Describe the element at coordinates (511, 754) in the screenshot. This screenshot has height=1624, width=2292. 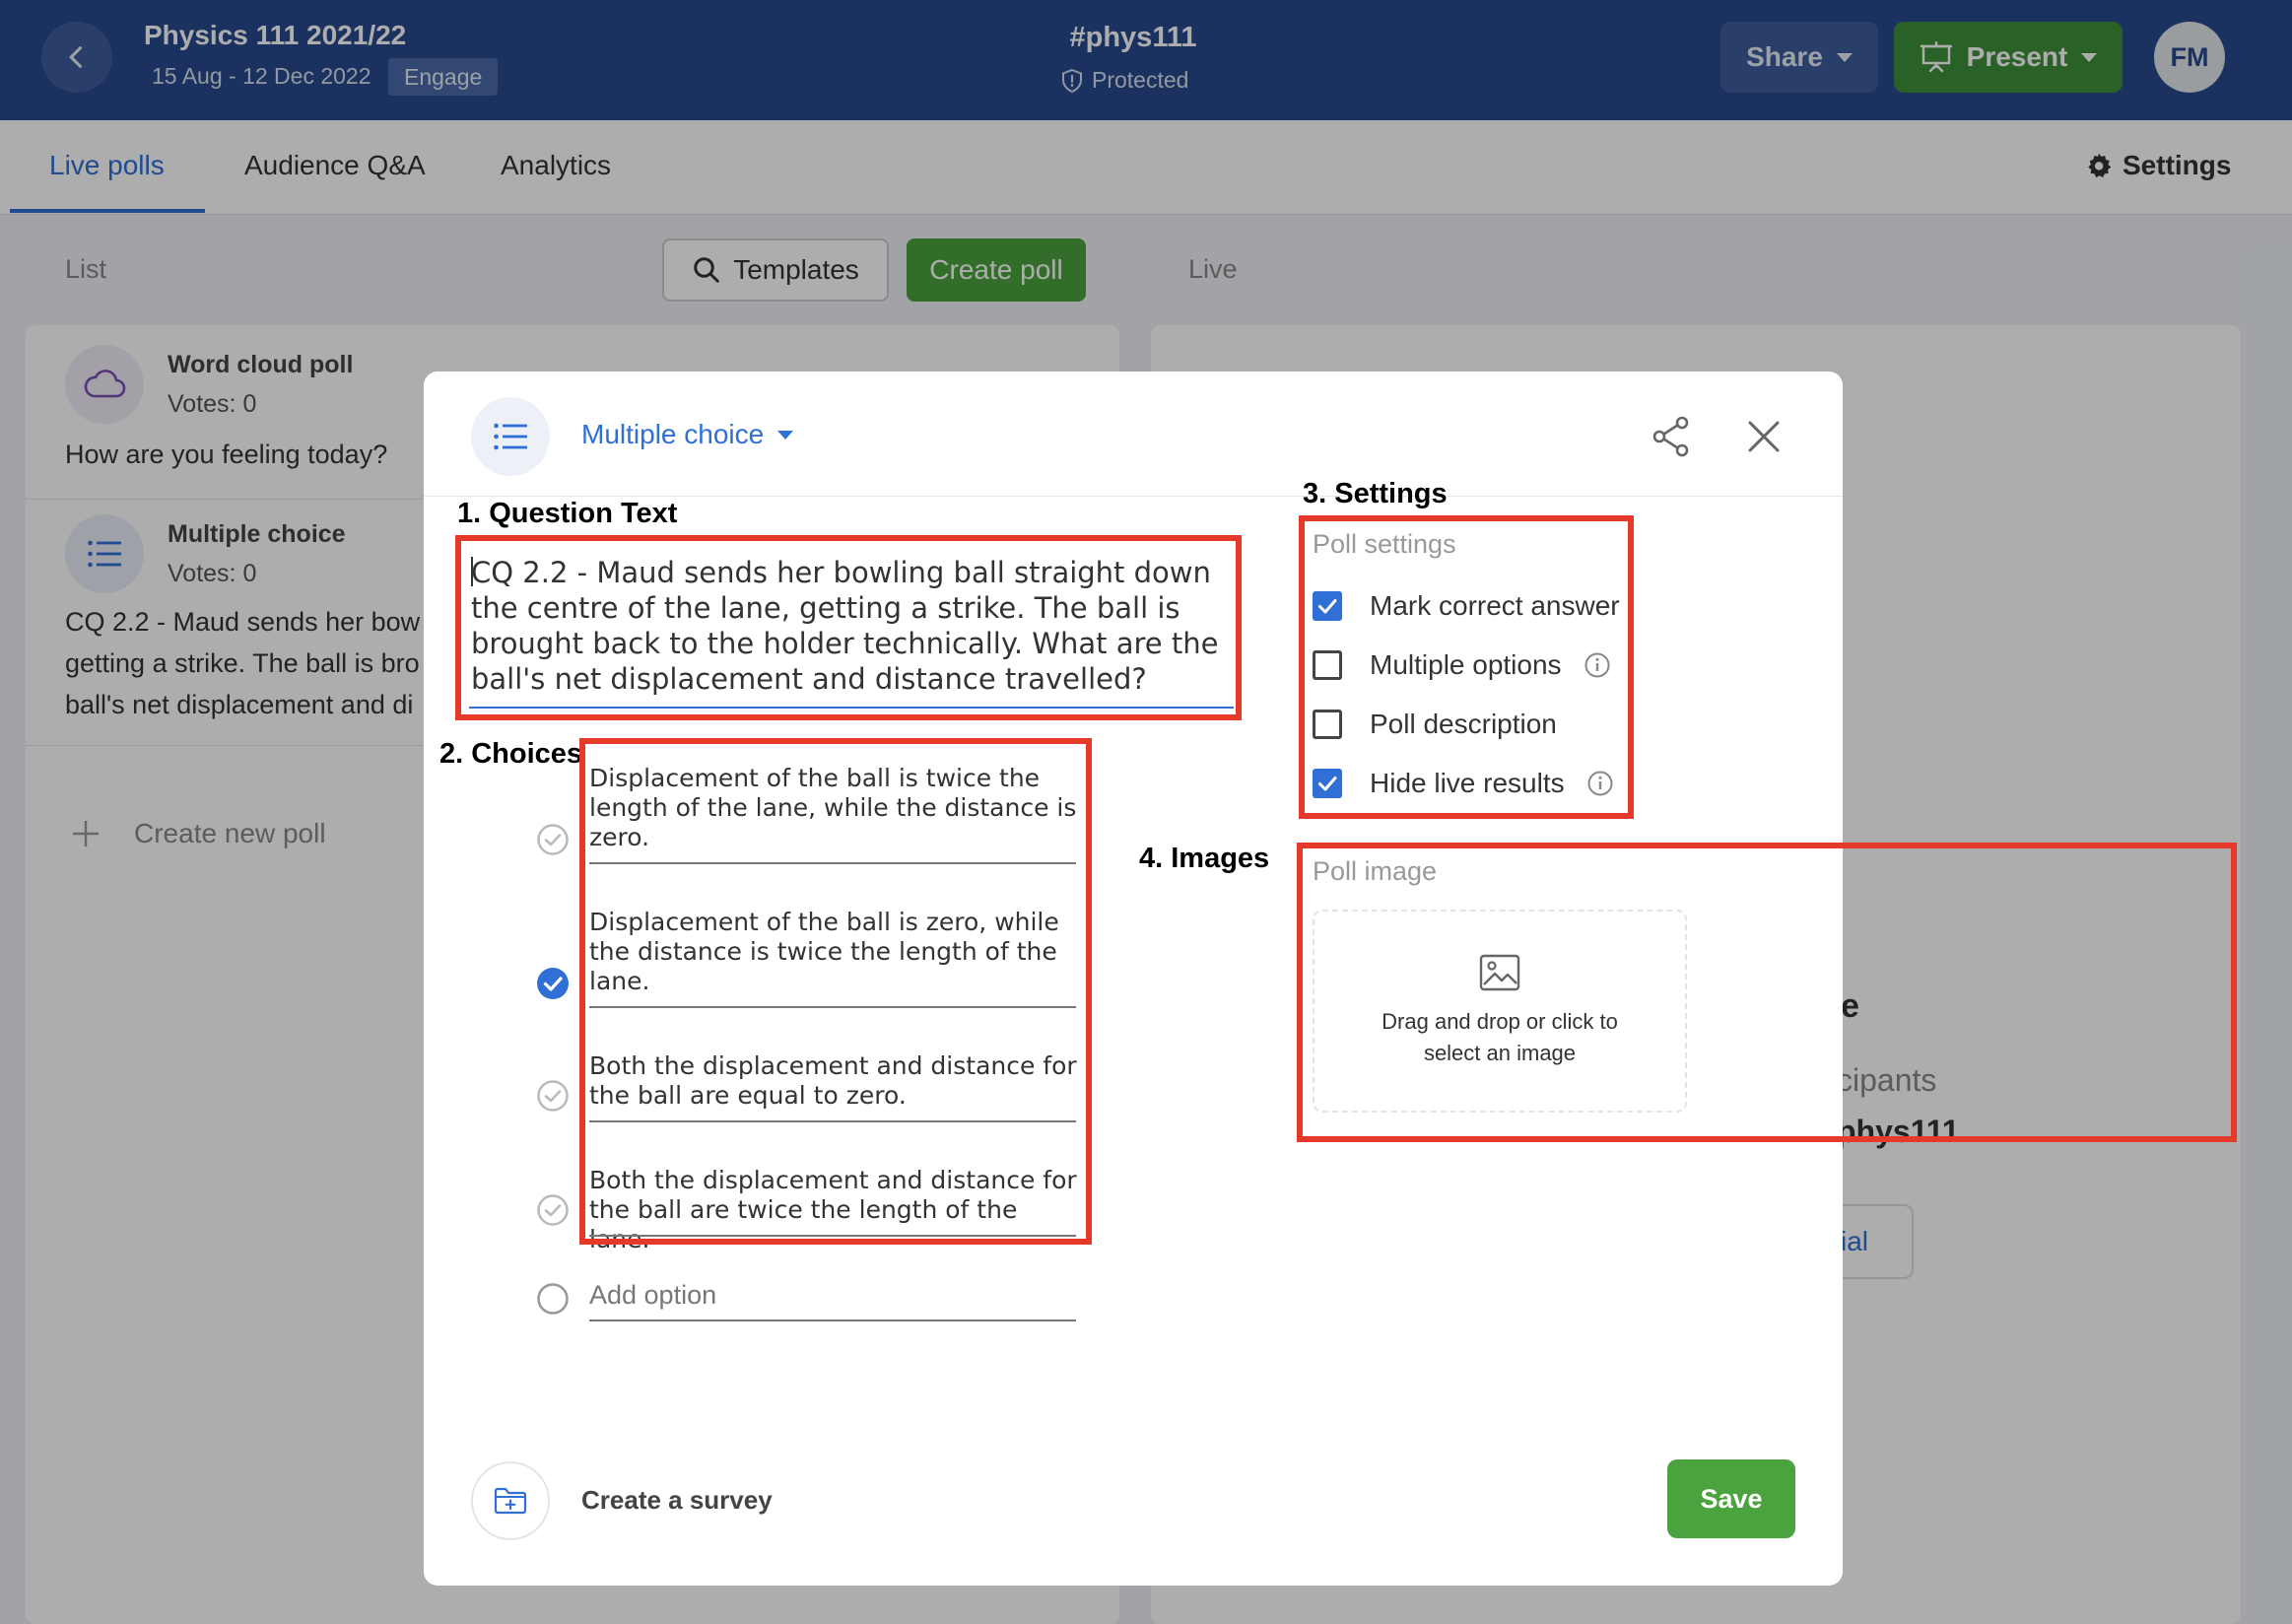
I see `annotation-choices: 2. Choices` at that location.